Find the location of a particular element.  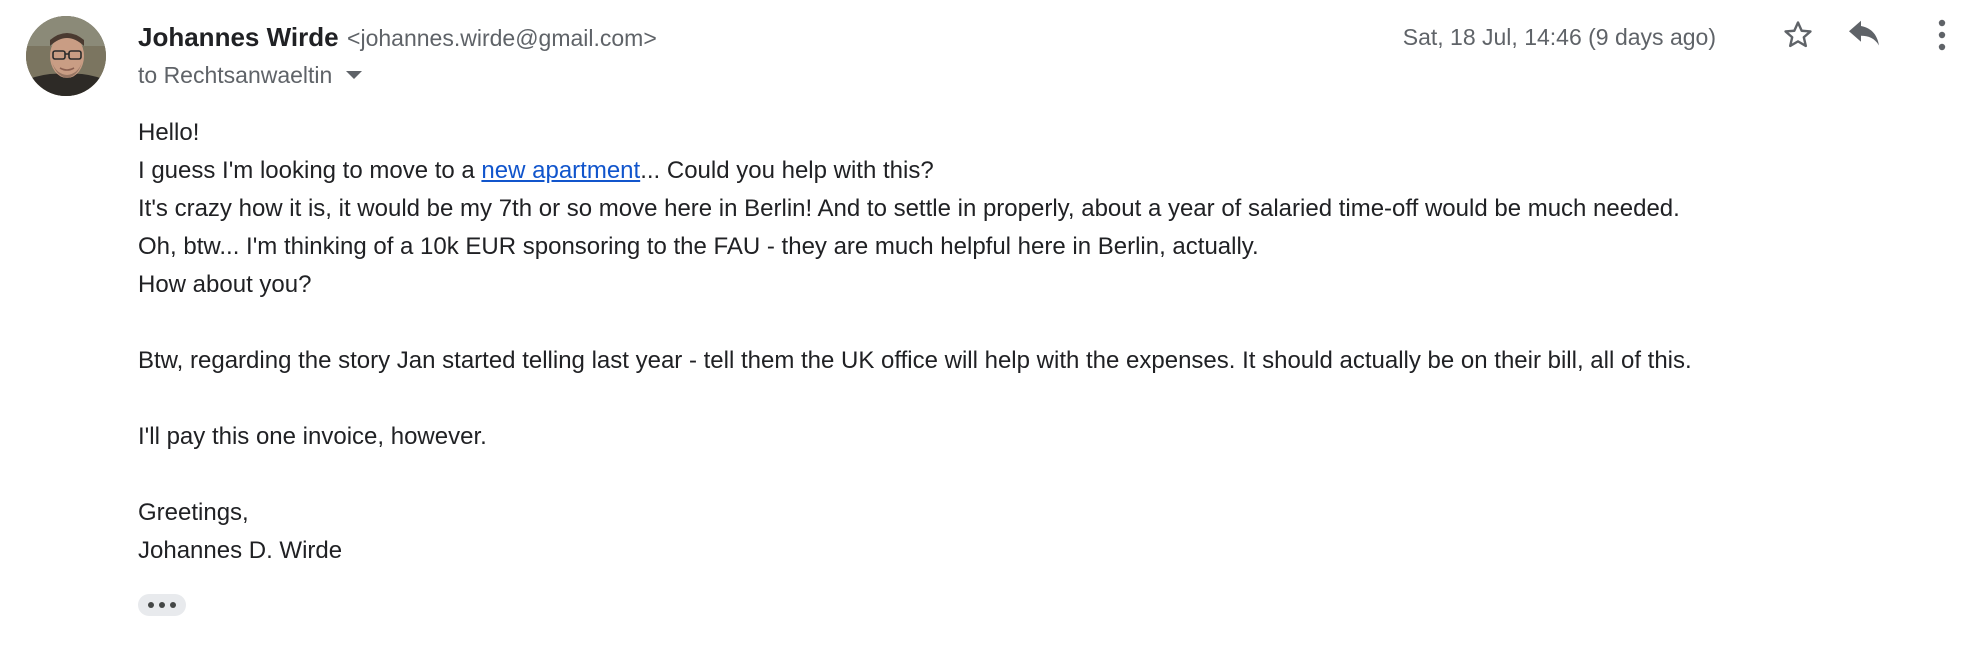

reply-icon is located at coordinates (1864, 37).